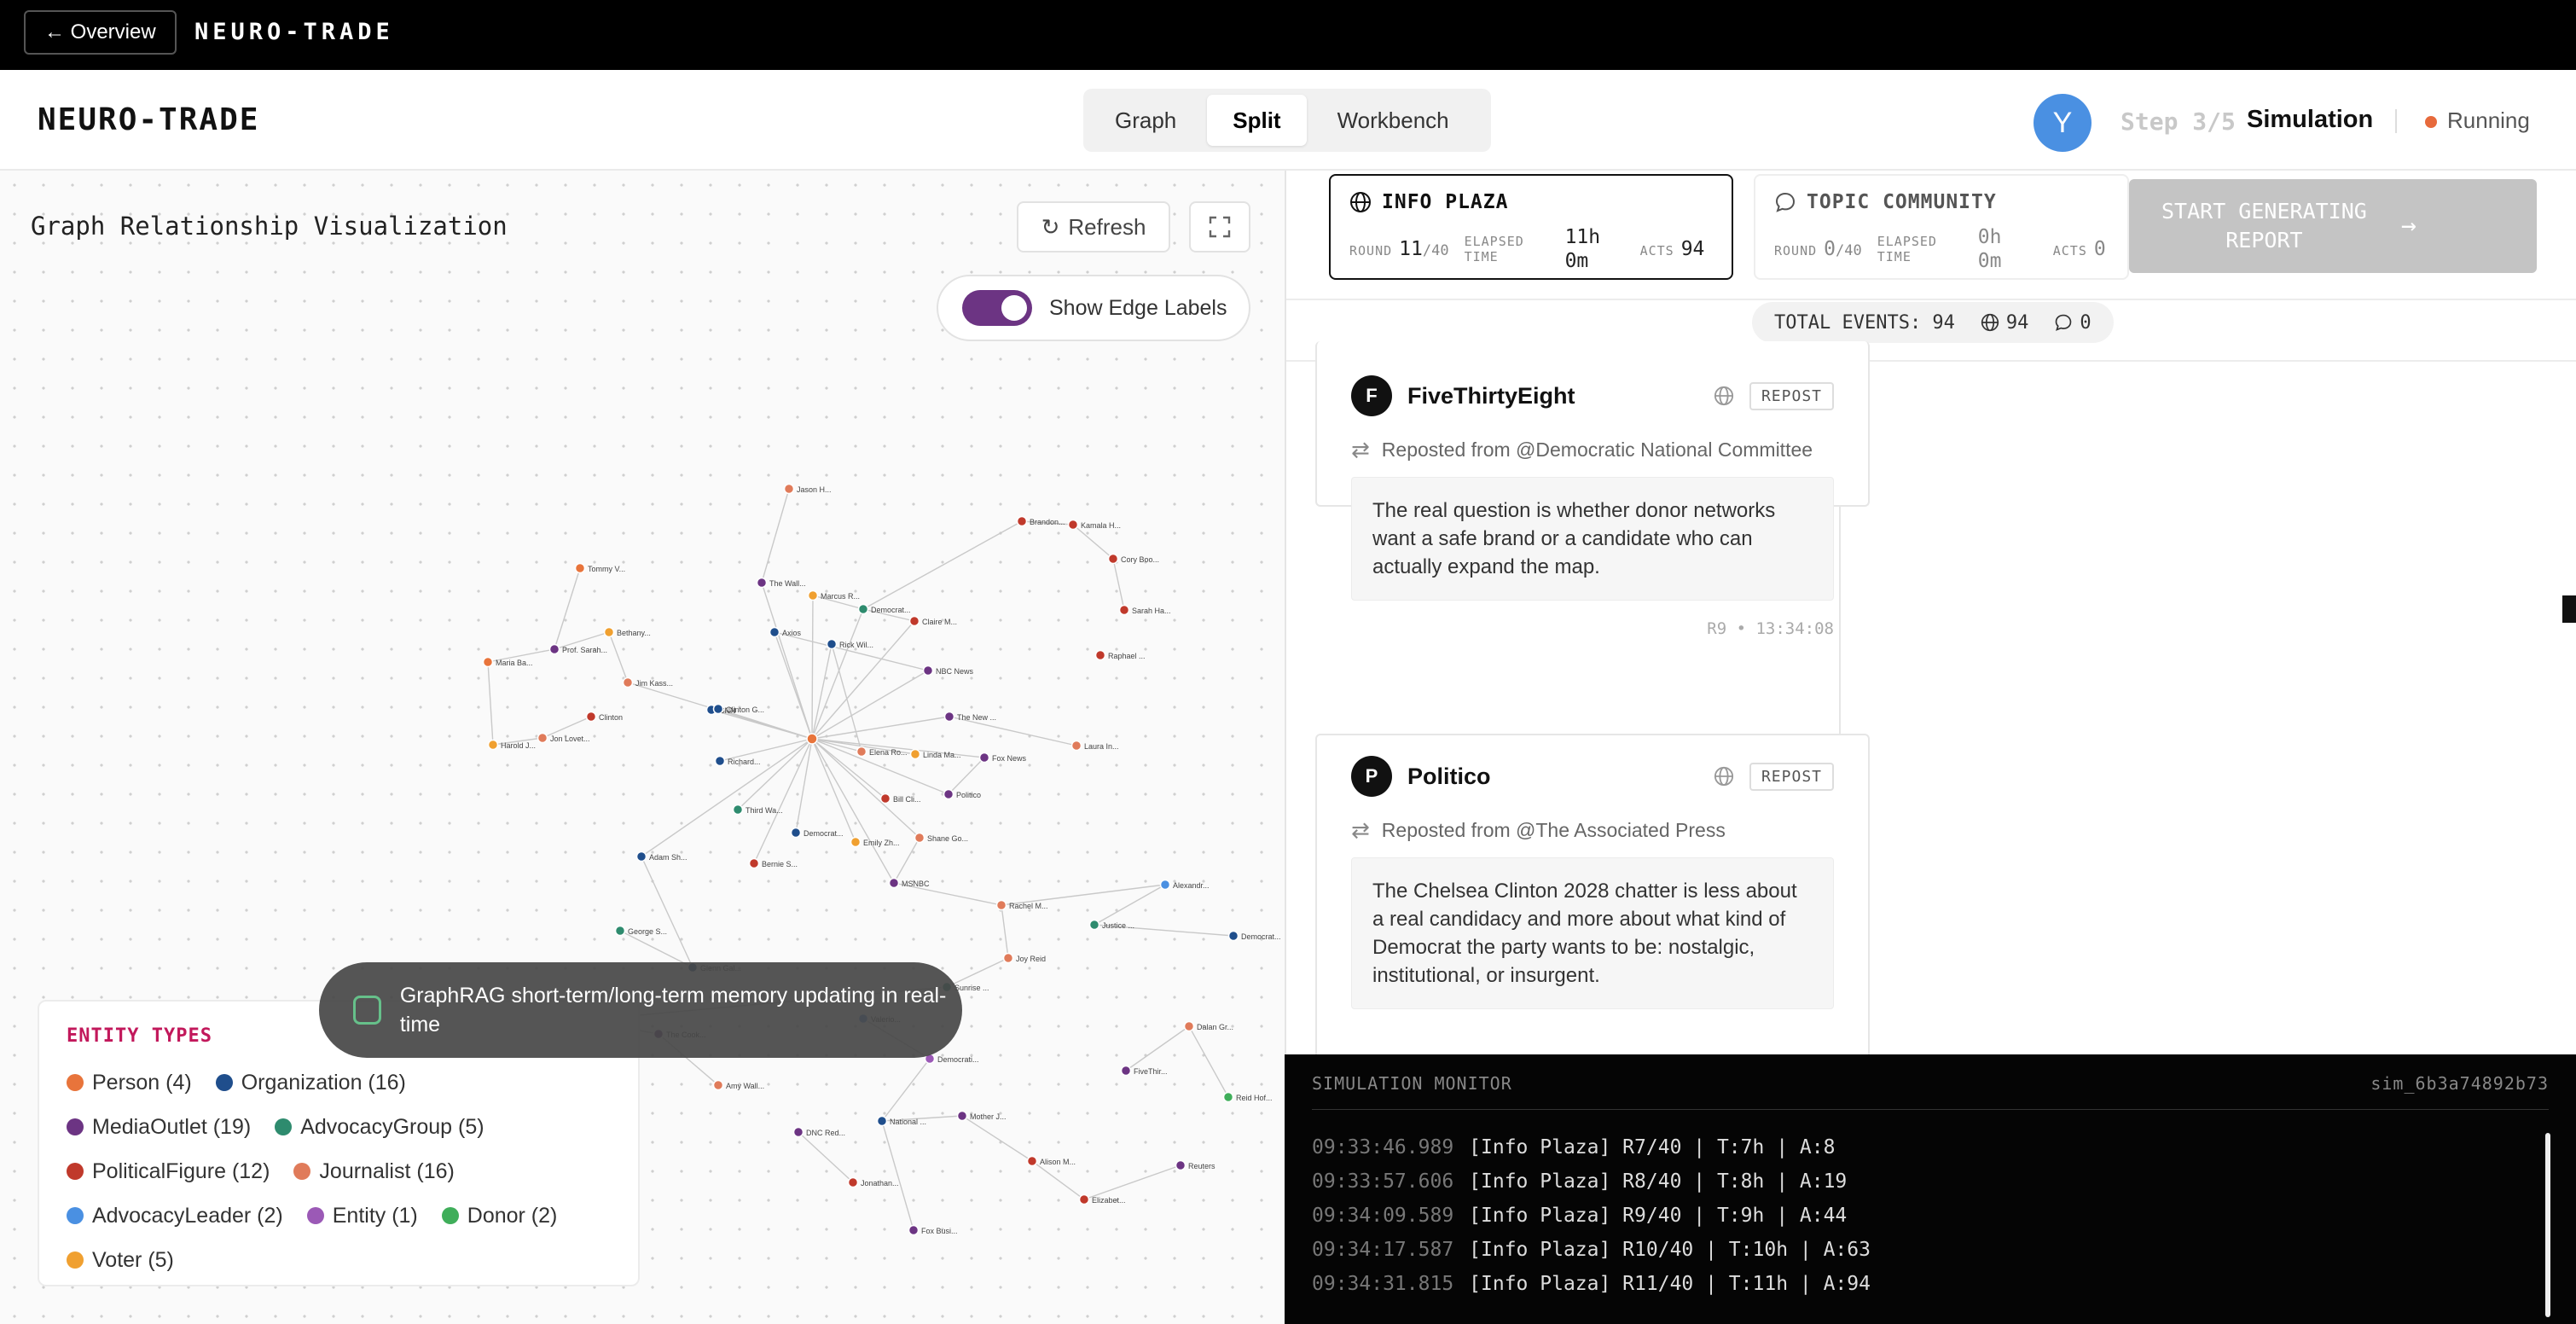  What do you see at coordinates (168, 1171) in the screenshot?
I see `legend-item: PoliticalFigure (12)` at bounding box center [168, 1171].